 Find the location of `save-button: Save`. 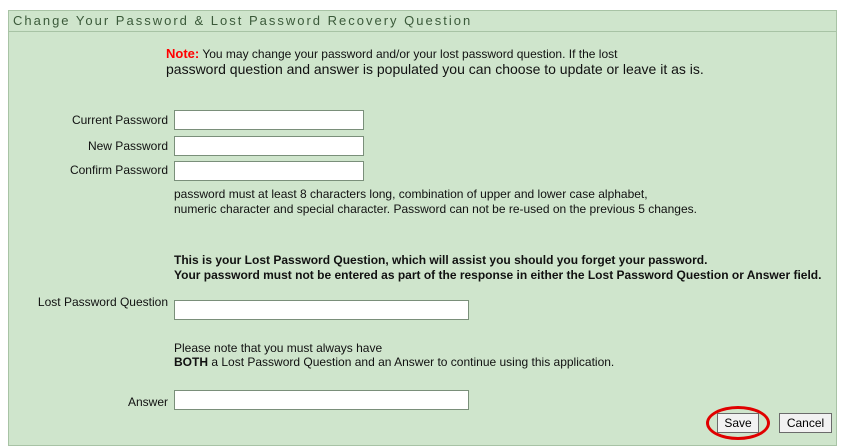

save-button: Save is located at coordinates (738, 423).